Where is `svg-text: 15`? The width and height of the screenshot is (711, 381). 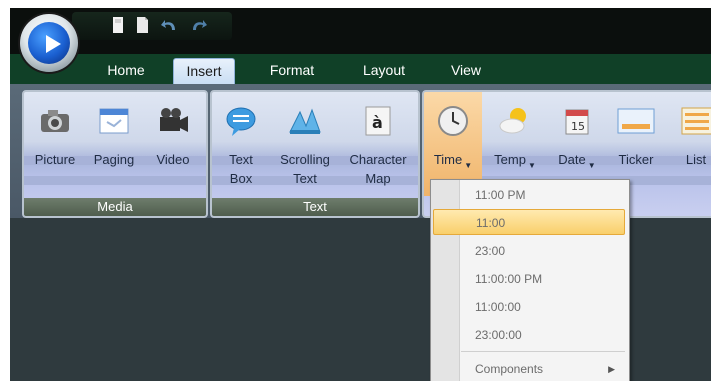
svg-text: 15 is located at coordinates (578, 126).